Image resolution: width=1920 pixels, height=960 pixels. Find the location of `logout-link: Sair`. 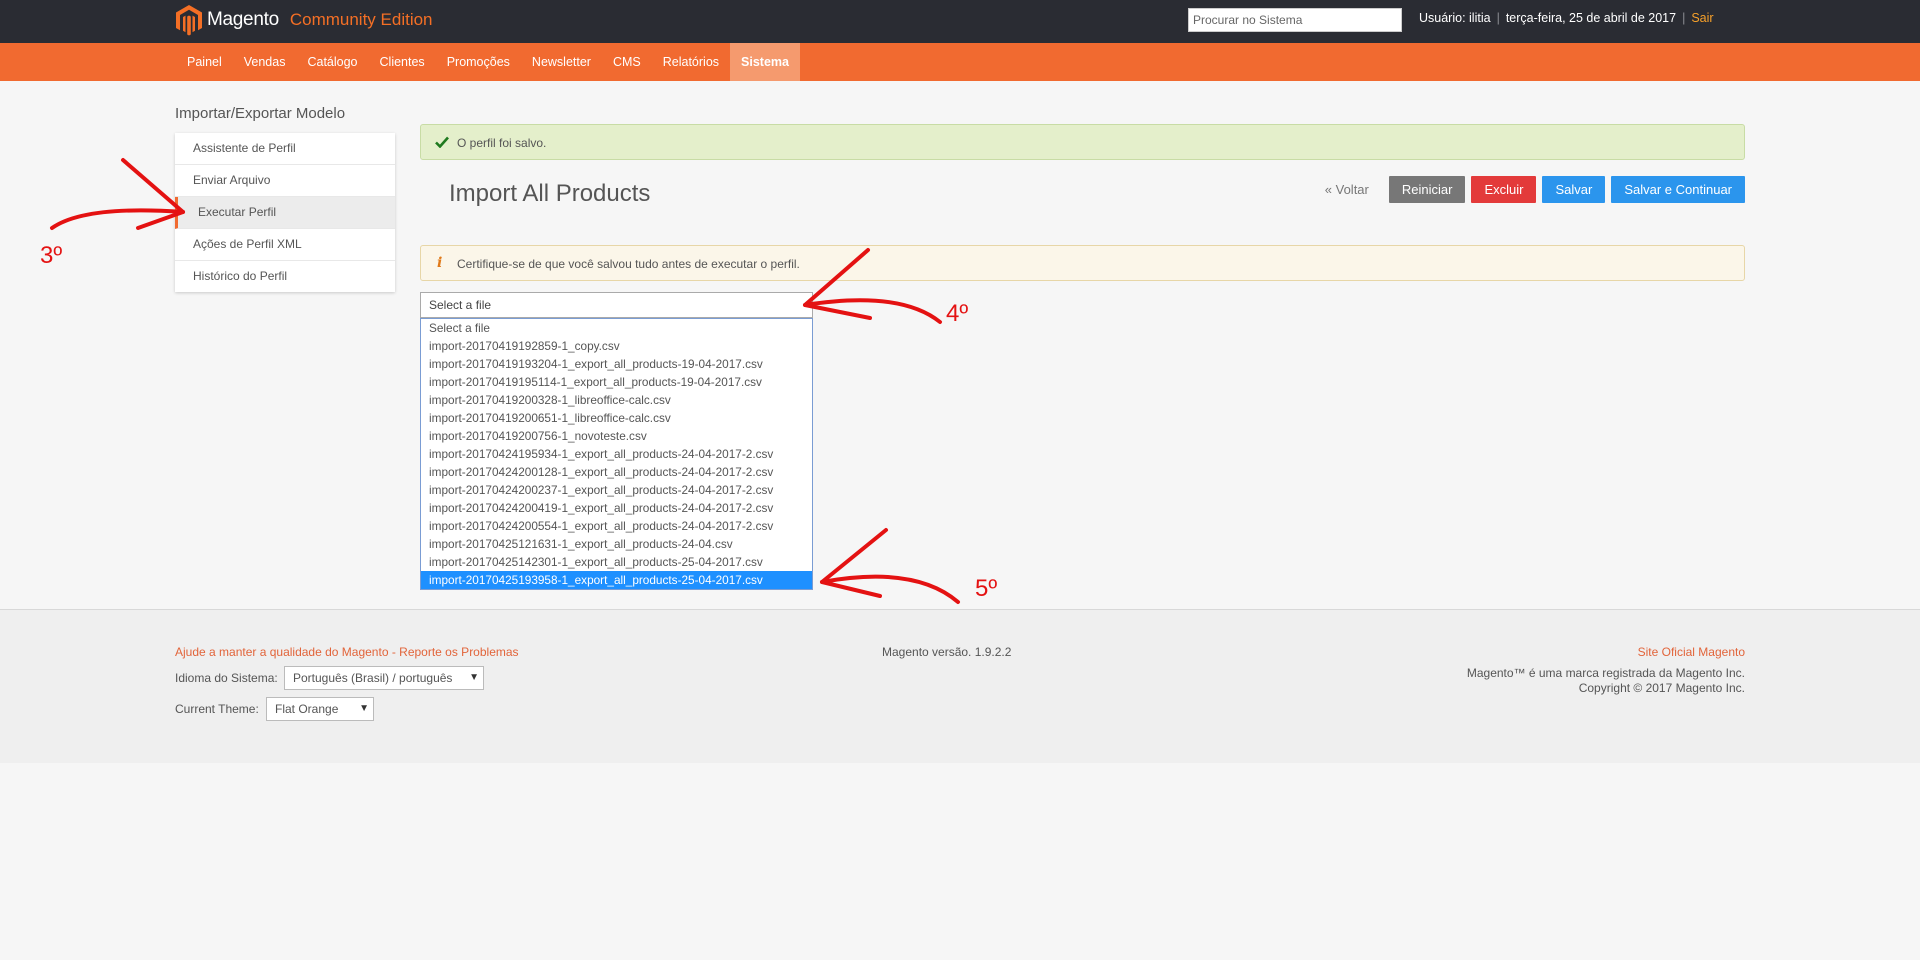

logout-link: Sair is located at coordinates (1702, 18).